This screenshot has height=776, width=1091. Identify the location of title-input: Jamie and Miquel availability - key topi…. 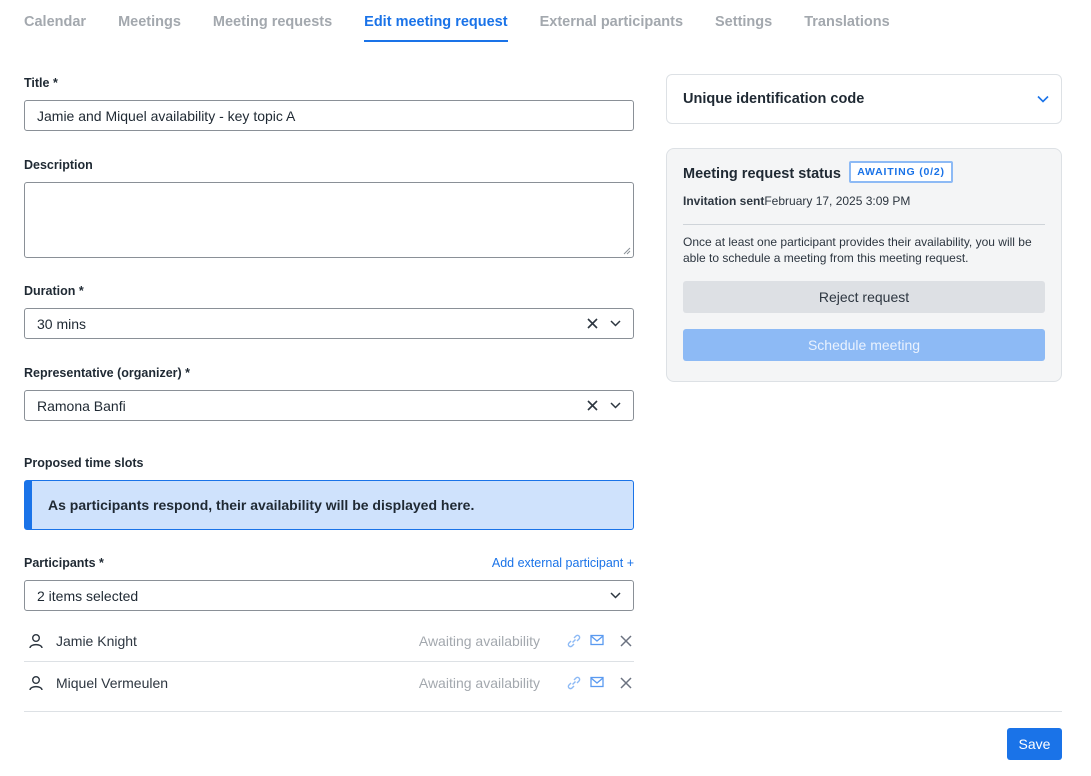
(329, 115).